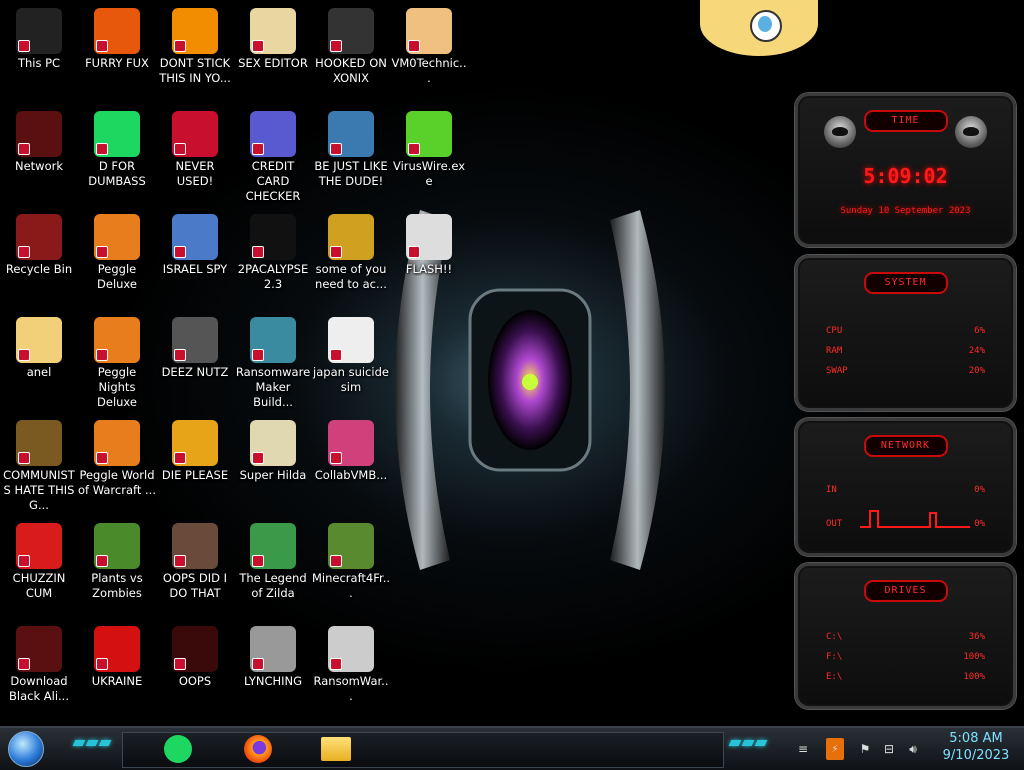 The width and height of the screenshot is (1024, 770). Describe the element at coordinates (905, 636) in the screenshot. I see `drives-gadget: DRIVES C:\ 36% F:\ 100% E:\ 100%` at that location.